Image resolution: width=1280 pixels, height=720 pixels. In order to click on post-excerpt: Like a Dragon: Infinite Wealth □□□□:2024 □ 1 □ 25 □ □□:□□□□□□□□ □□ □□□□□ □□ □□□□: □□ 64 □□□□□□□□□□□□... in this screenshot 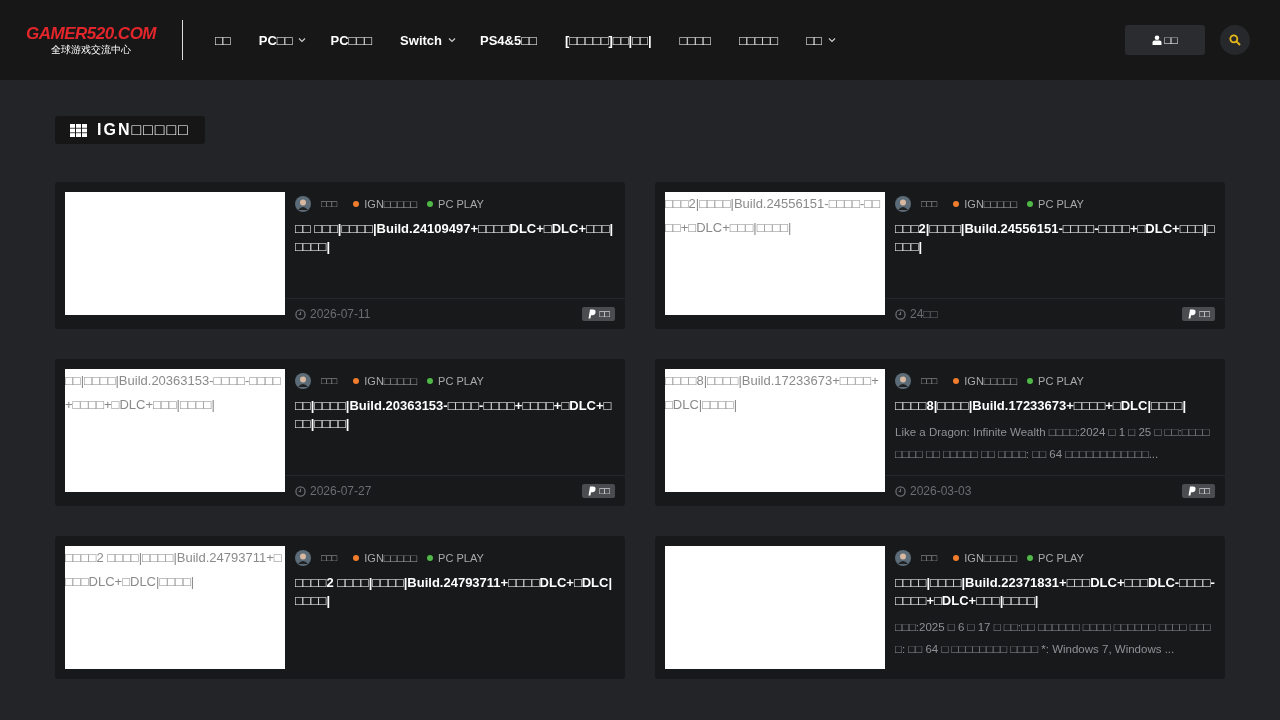, I will do `click(1053, 443)`.